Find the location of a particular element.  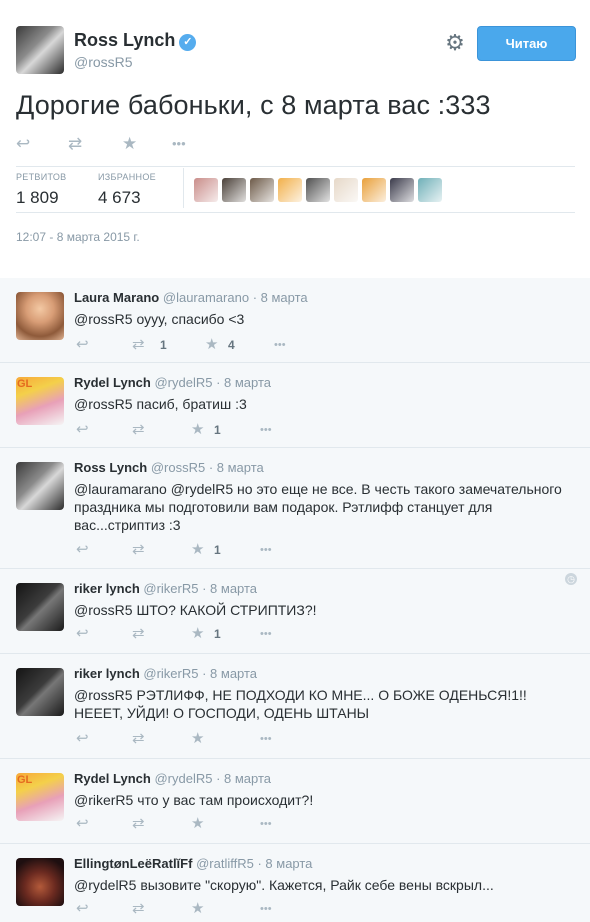

globe-icon: ◷ is located at coordinates (571, 579).